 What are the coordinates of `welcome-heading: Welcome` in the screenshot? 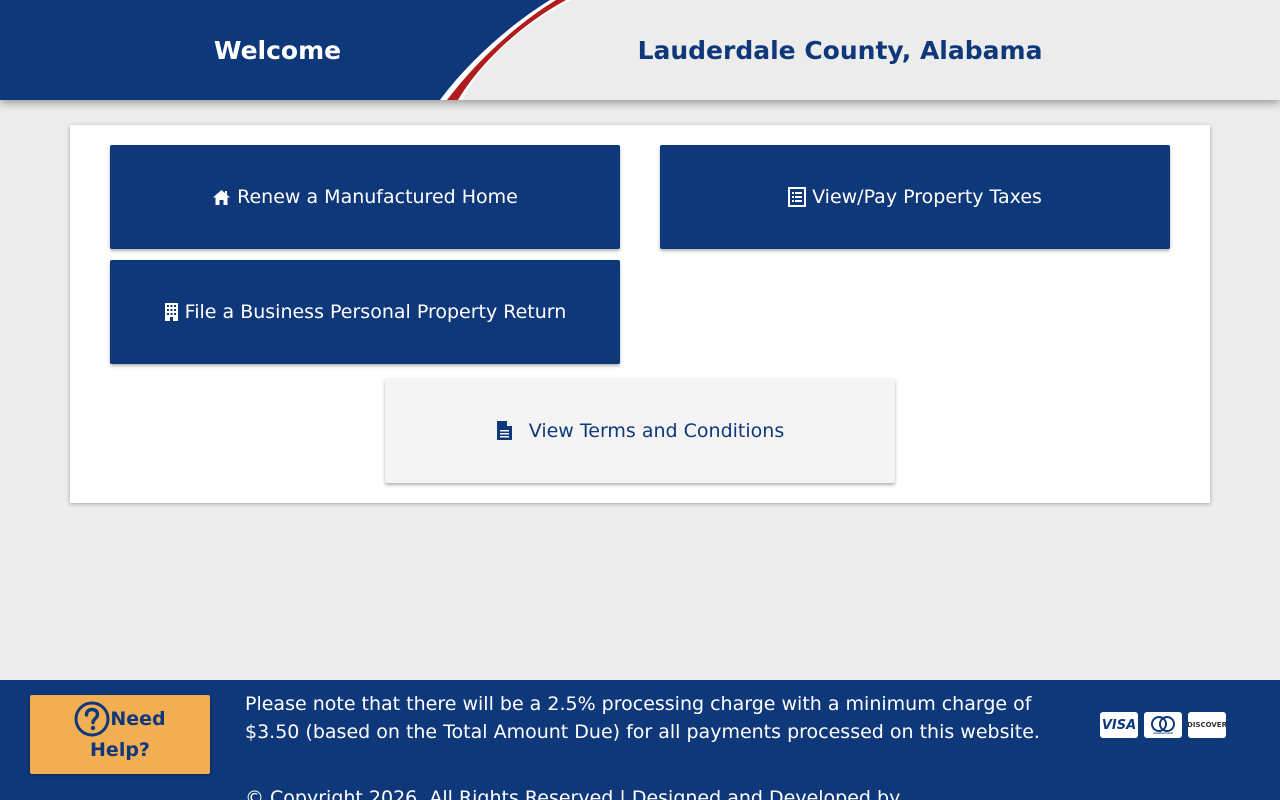 It's located at (277, 50).